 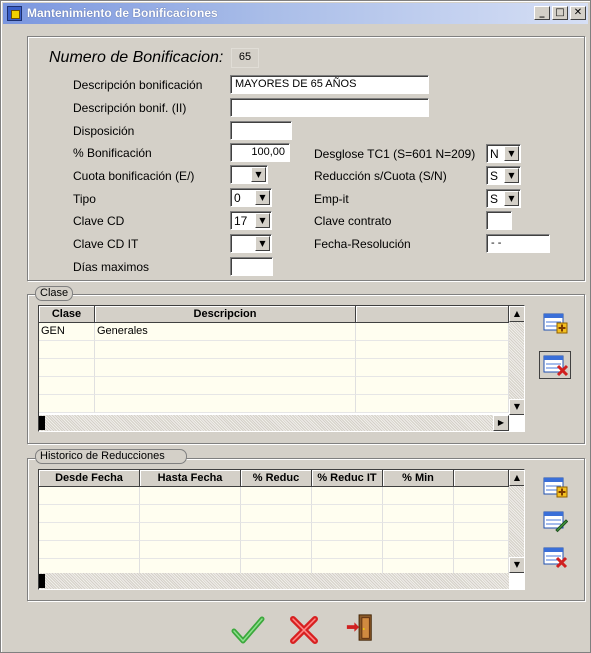 I want to click on clase-grid-body: GEN Generales, so click(x=274, y=368).